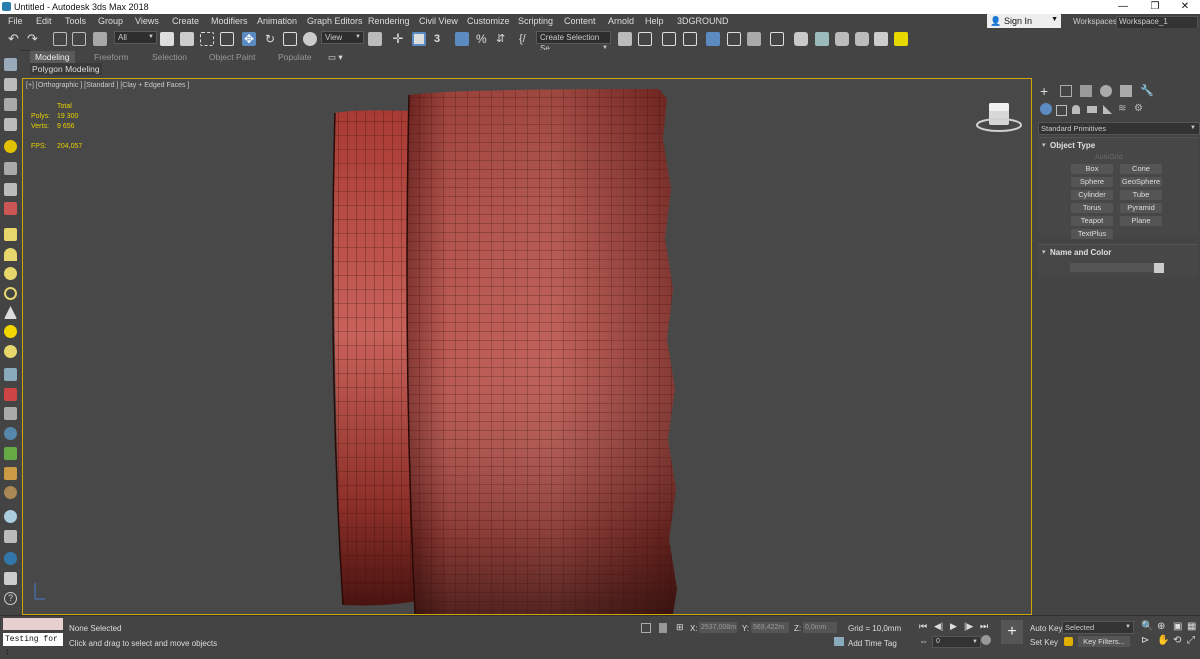  I want to click on layout-tab-icon, so click(10, 104).